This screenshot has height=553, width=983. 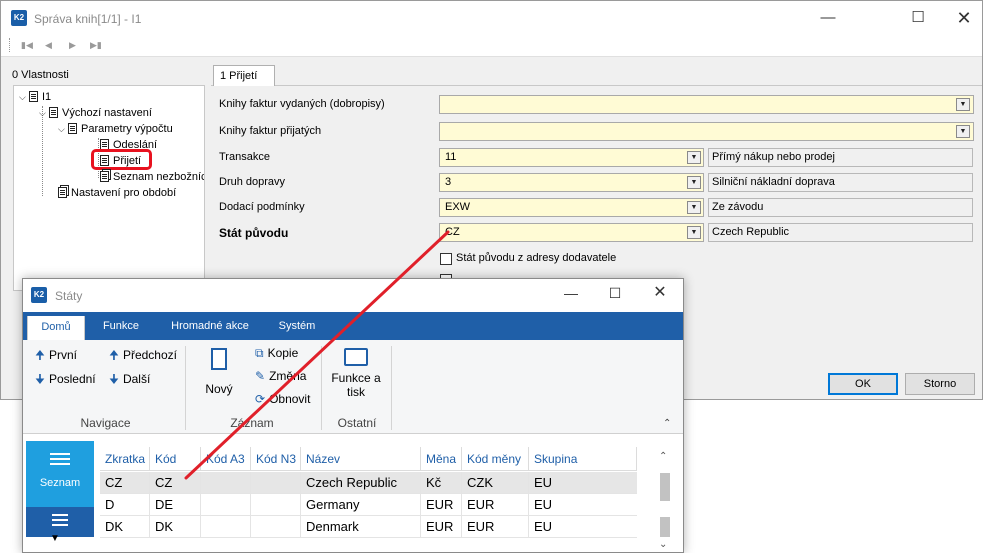 I want to click on table-row: CZ CZ Czech Republic Kč CZK EU, so click(x=368, y=483).